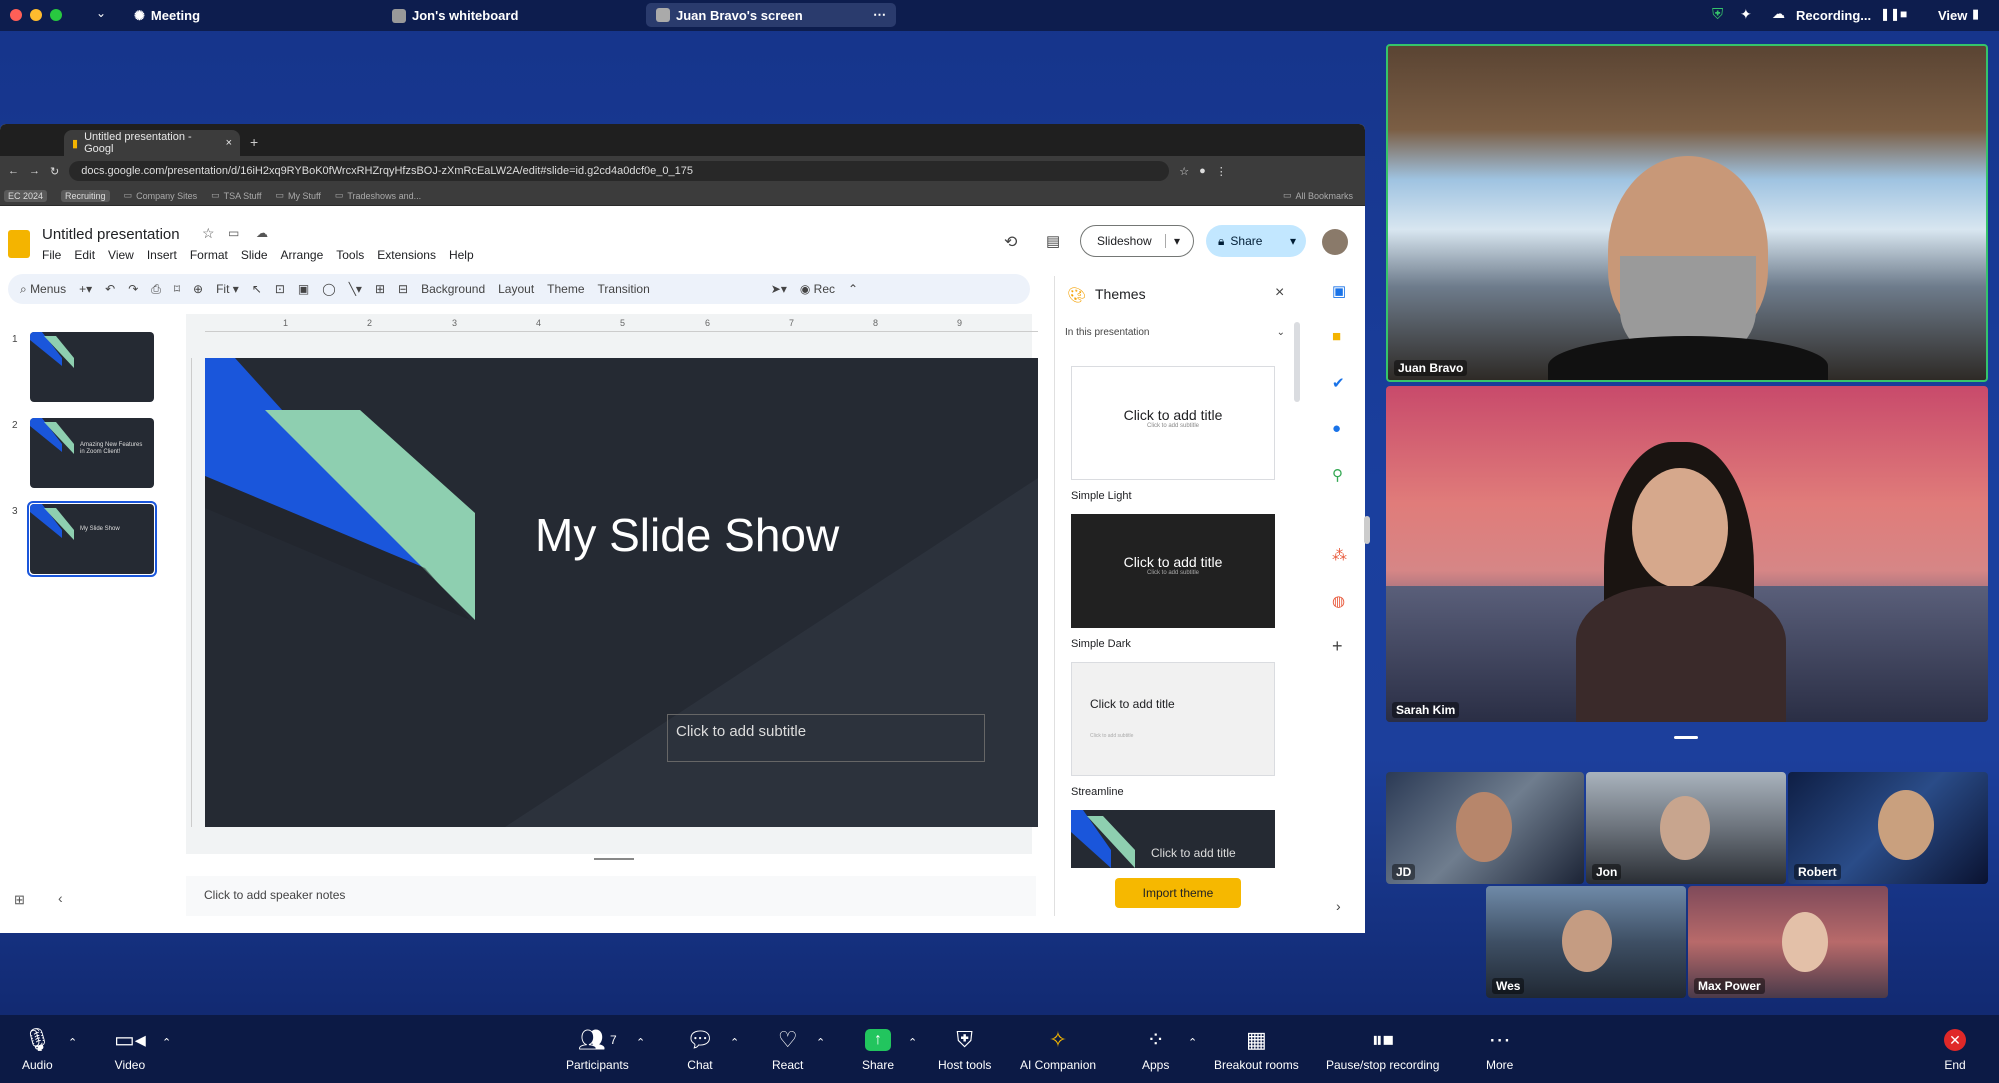 The width and height of the screenshot is (1999, 1083). What do you see at coordinates (1178, 893) in the screenshot?
I see `import-theme-button: Import theme` at bounding box center [1178, 893].